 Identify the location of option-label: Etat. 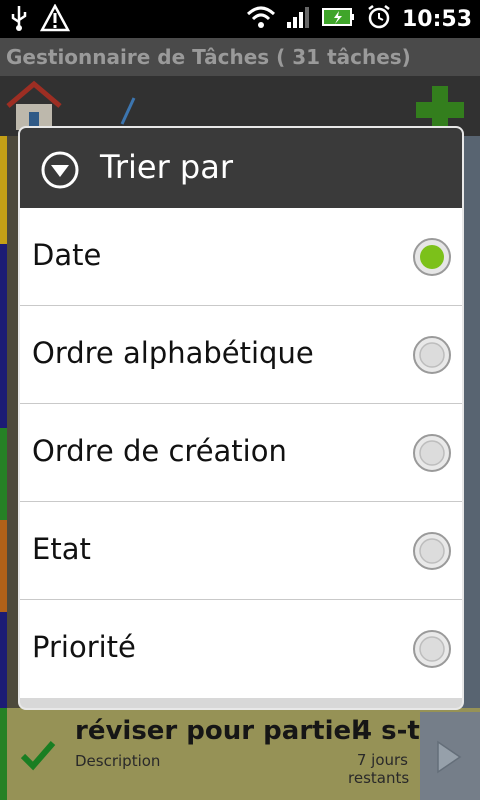
(61, 549).